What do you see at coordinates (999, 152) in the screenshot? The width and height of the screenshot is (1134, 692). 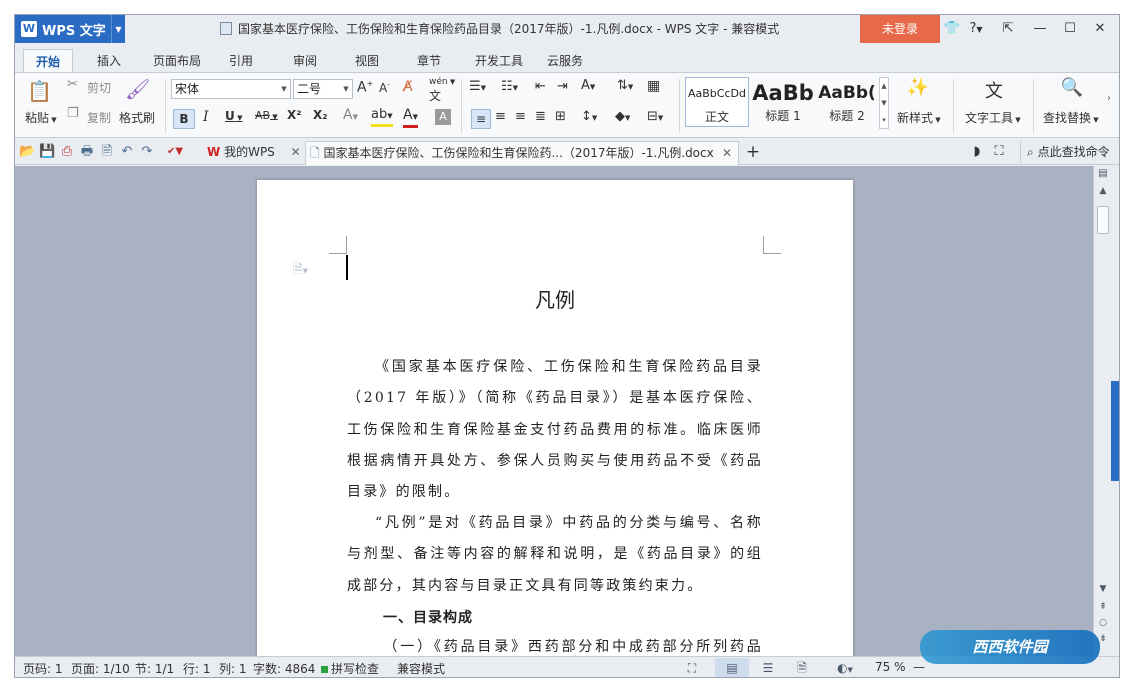 I see `share-icon: ⛶` at bounding box center [999, 152].